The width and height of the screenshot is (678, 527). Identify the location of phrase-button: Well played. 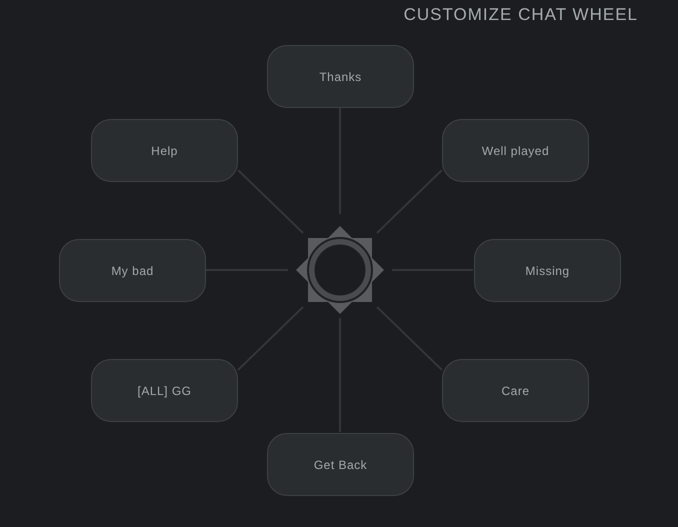
(515, 150).